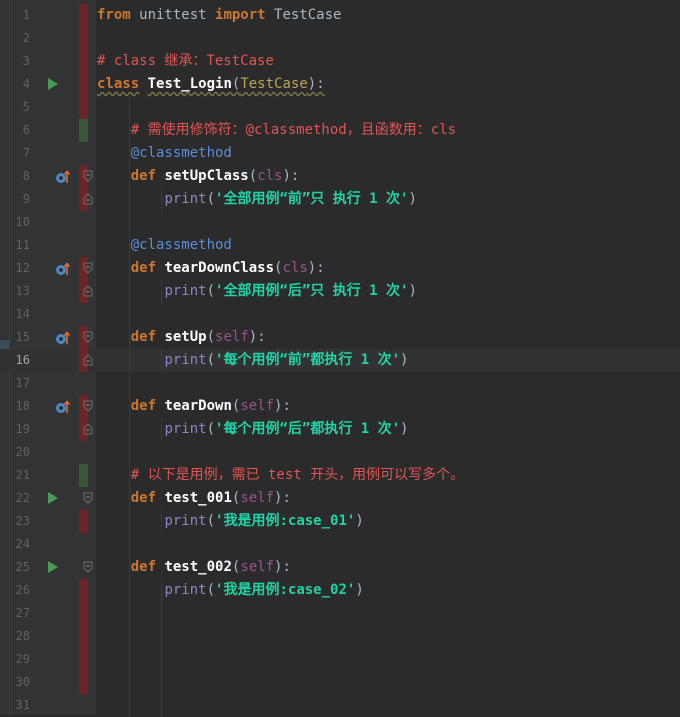  What do you see at coordinates (20, 61) in the screenshot?
I see `line-number: 3` at bounding box center [20, 61].